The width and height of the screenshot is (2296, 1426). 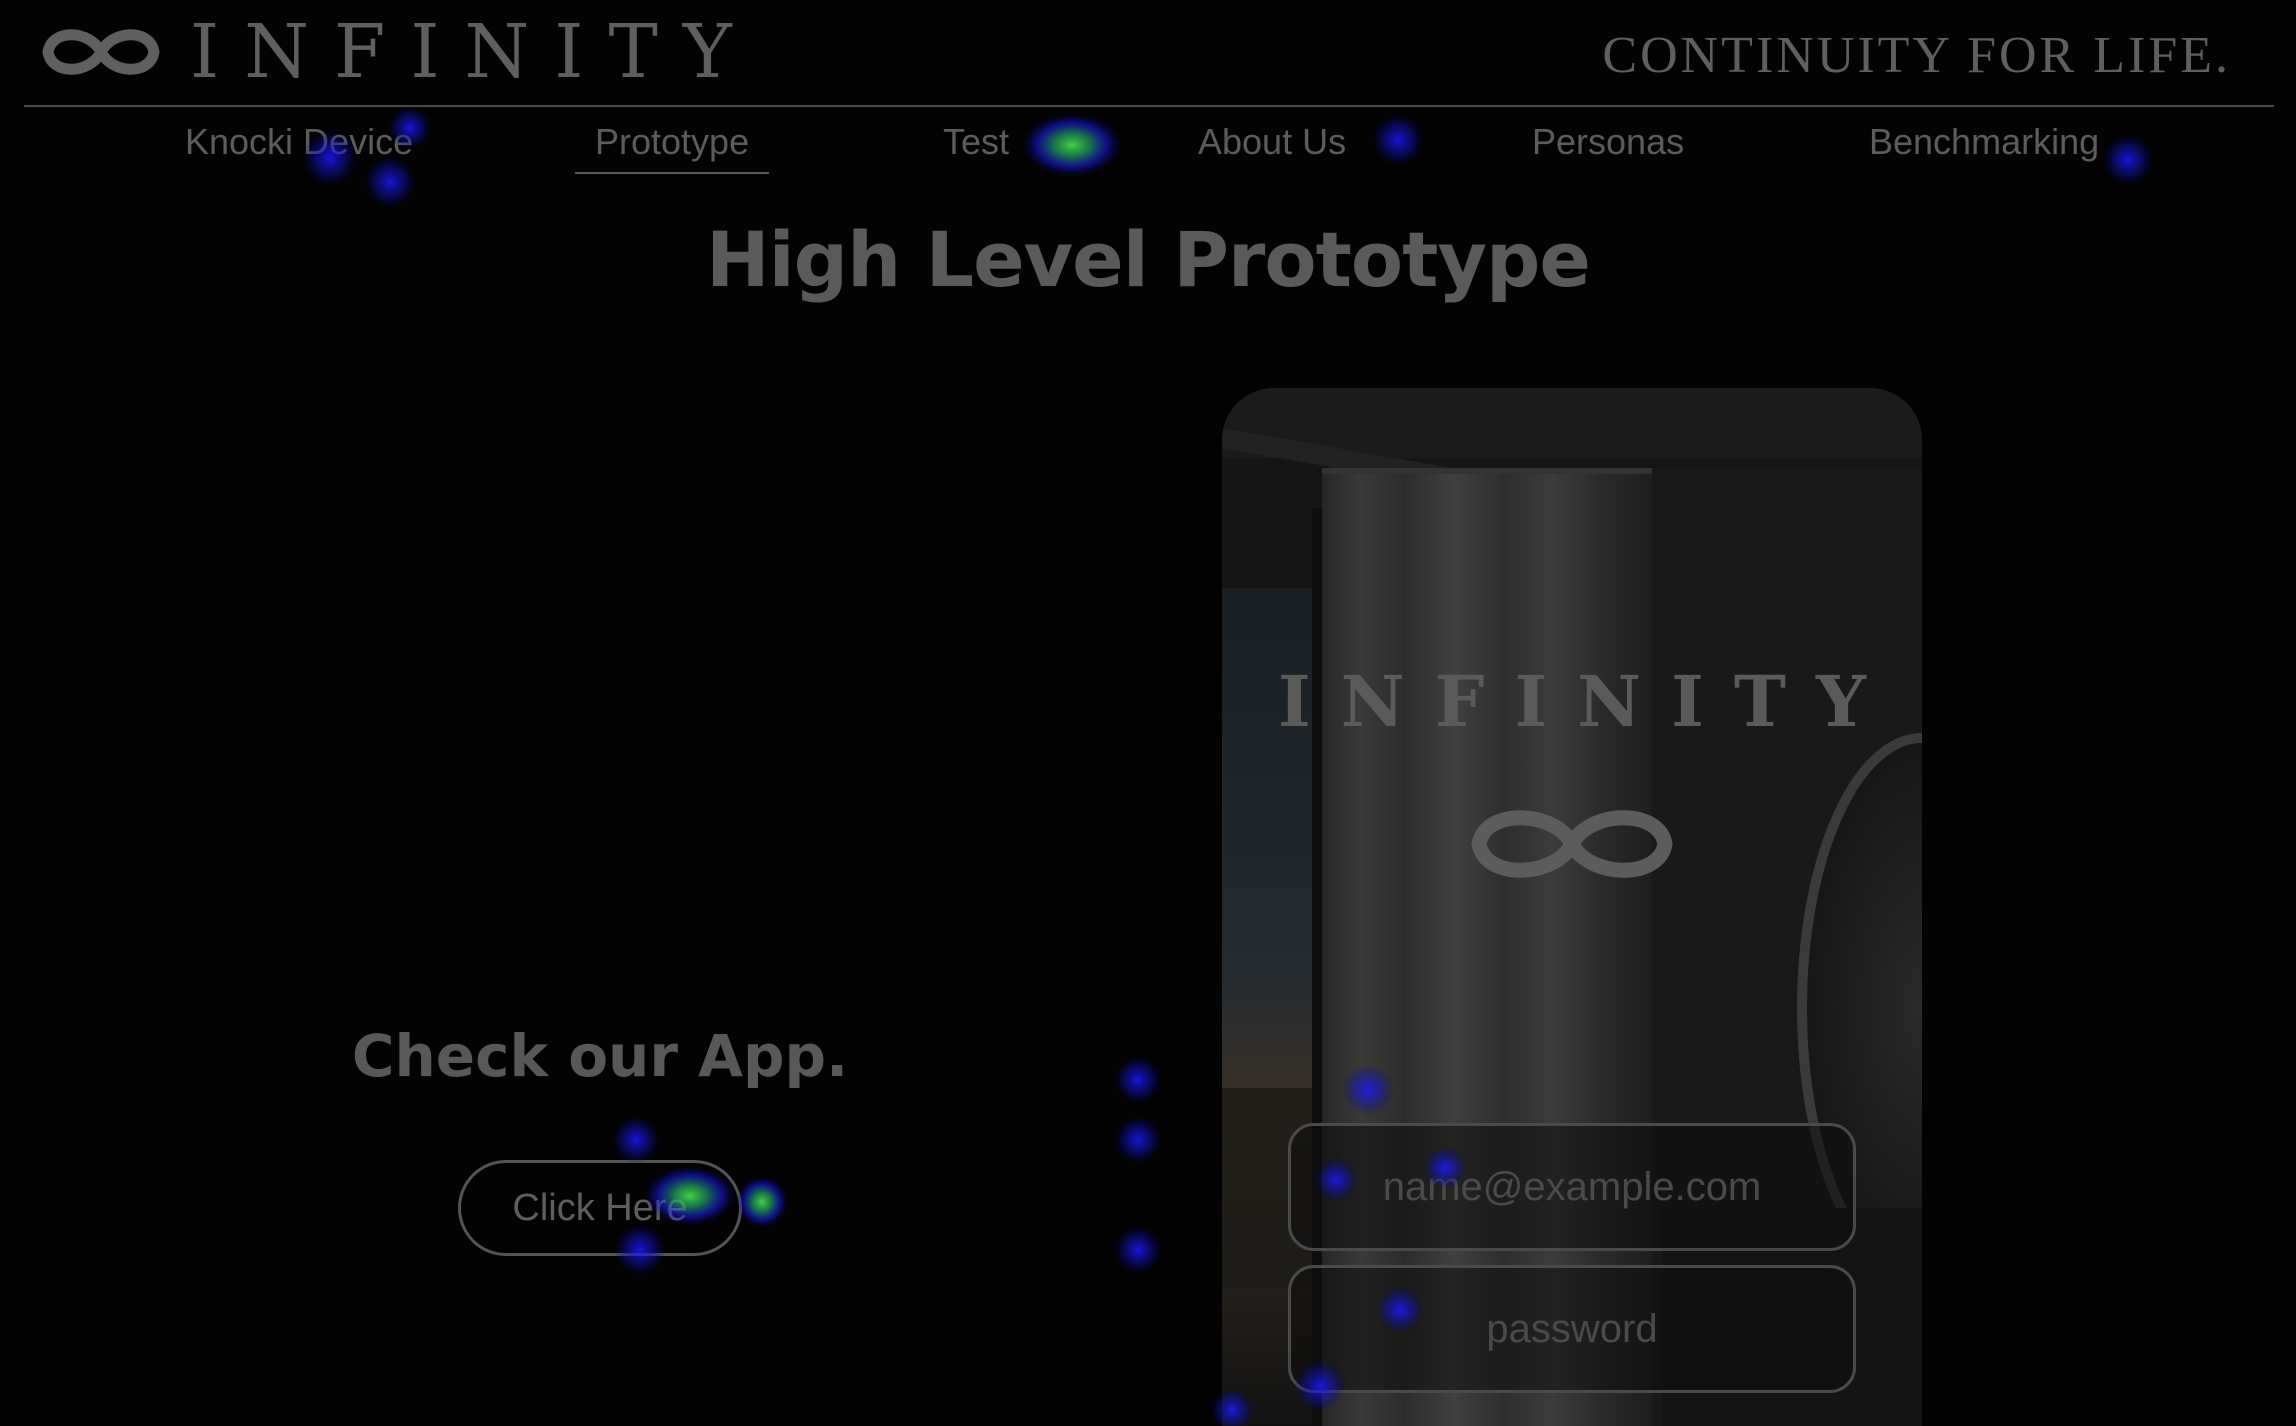 What do you see at coordinates (976, 142) in the screenshot?
I see `nav-item-test: Test` at bounding box center [976, 142].